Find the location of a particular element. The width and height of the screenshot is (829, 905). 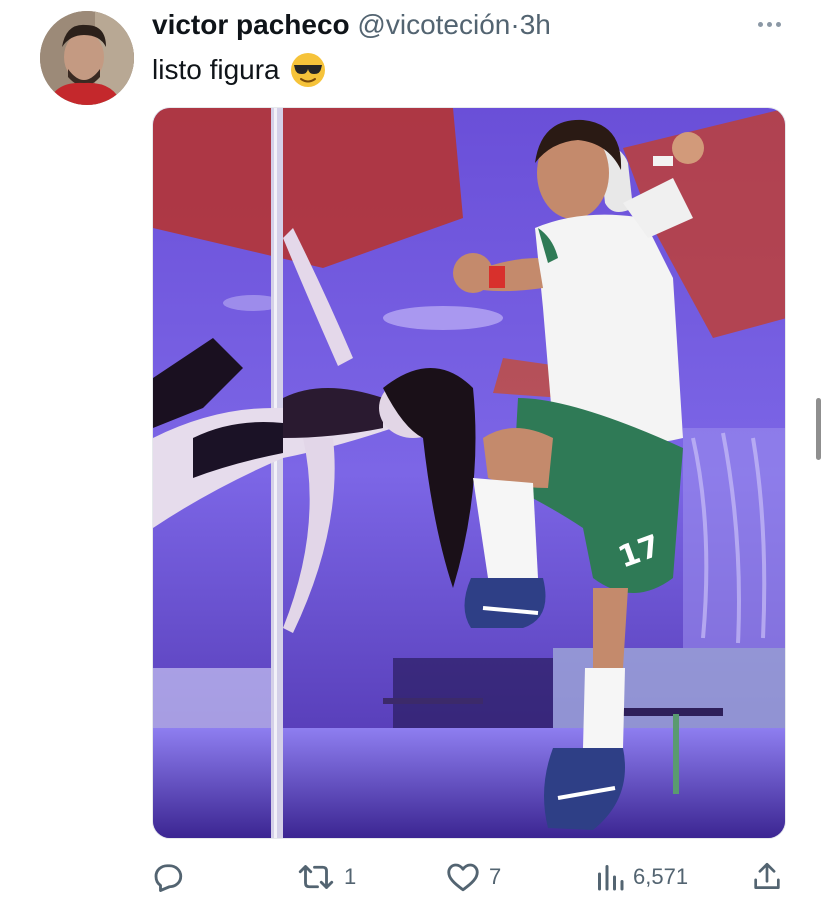

tweet-text: listo figura is located at coordinates (239, 70).